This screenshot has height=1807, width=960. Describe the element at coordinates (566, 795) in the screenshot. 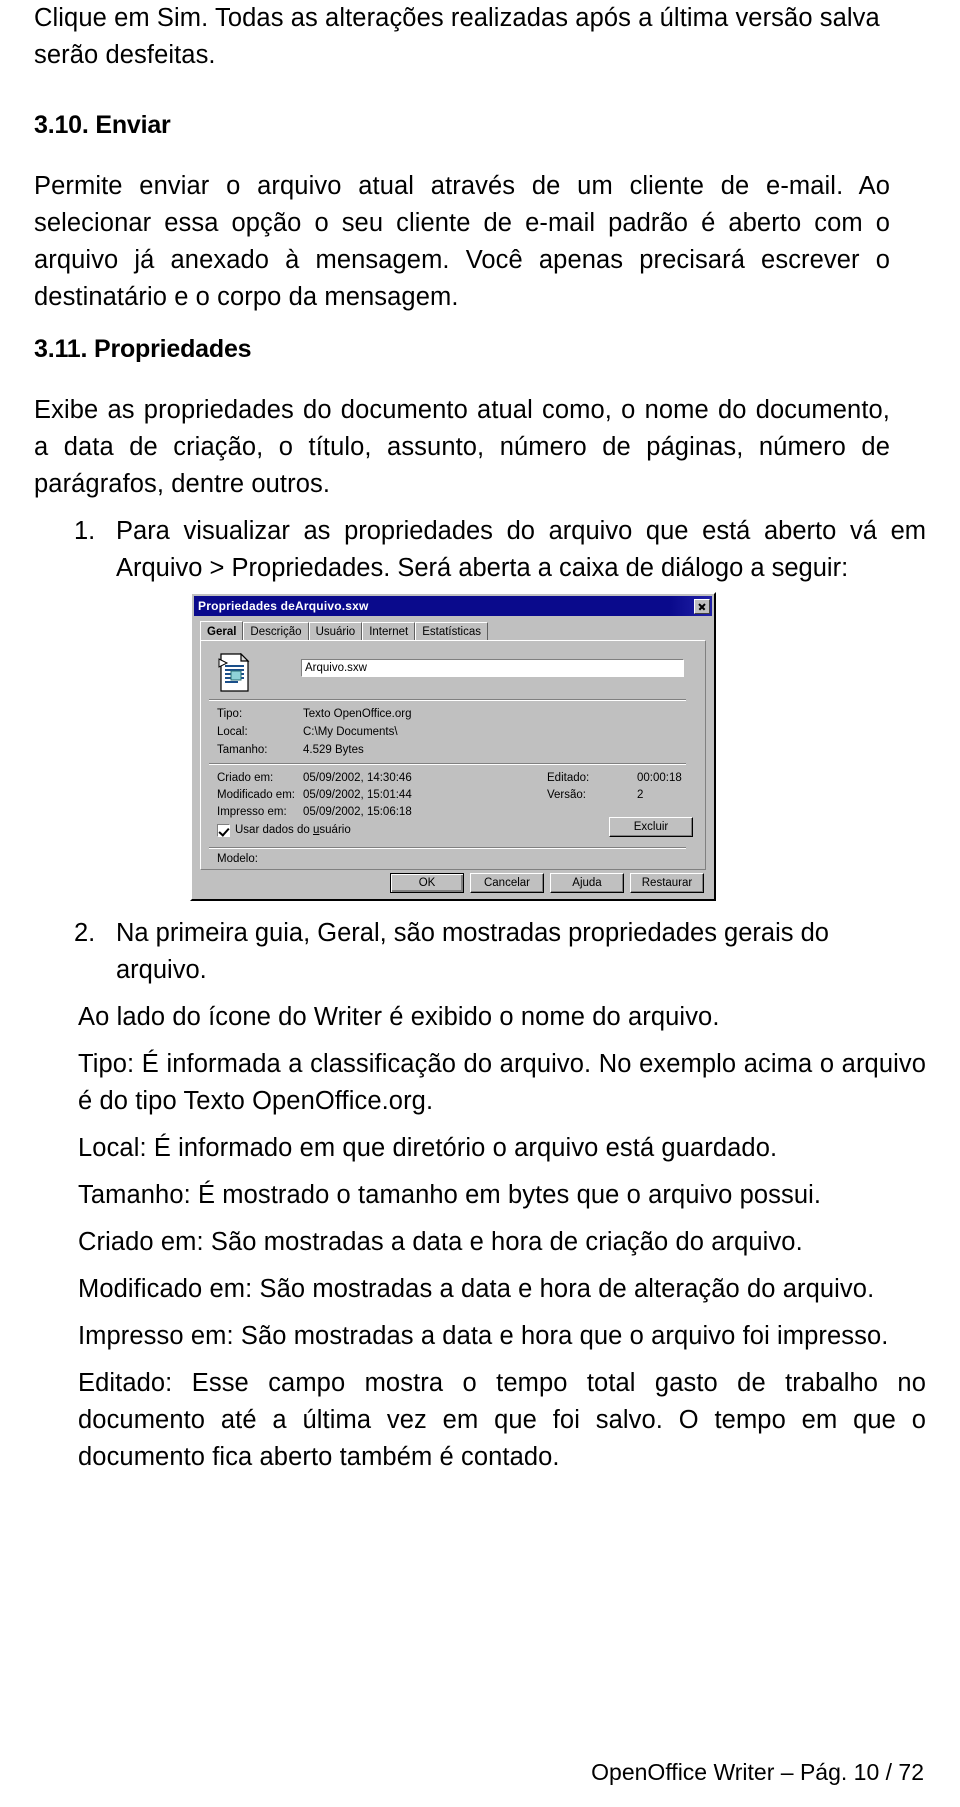

I see `field-versao-label: Versão:` at that location.